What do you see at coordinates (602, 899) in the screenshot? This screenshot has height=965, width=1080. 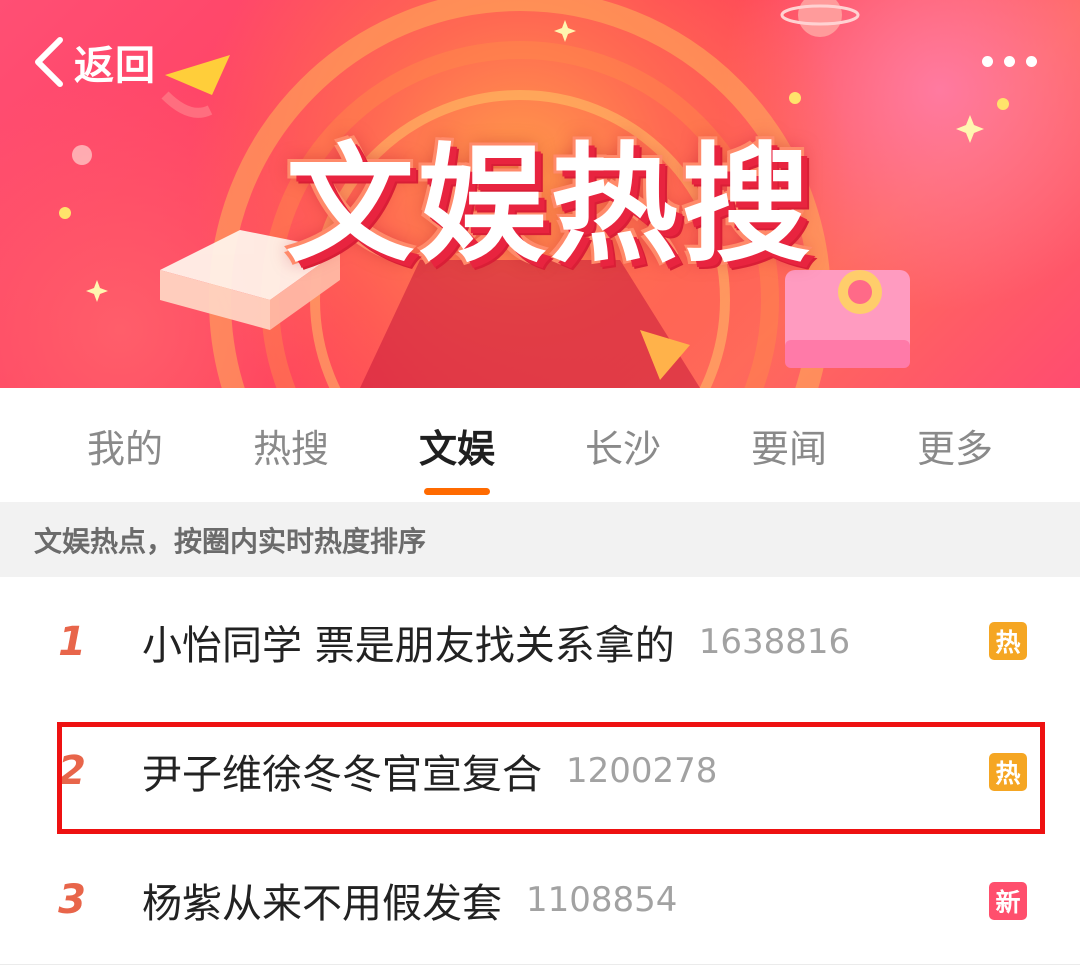 I see `heat-count: 1108854` at bounding box center [602, 899].